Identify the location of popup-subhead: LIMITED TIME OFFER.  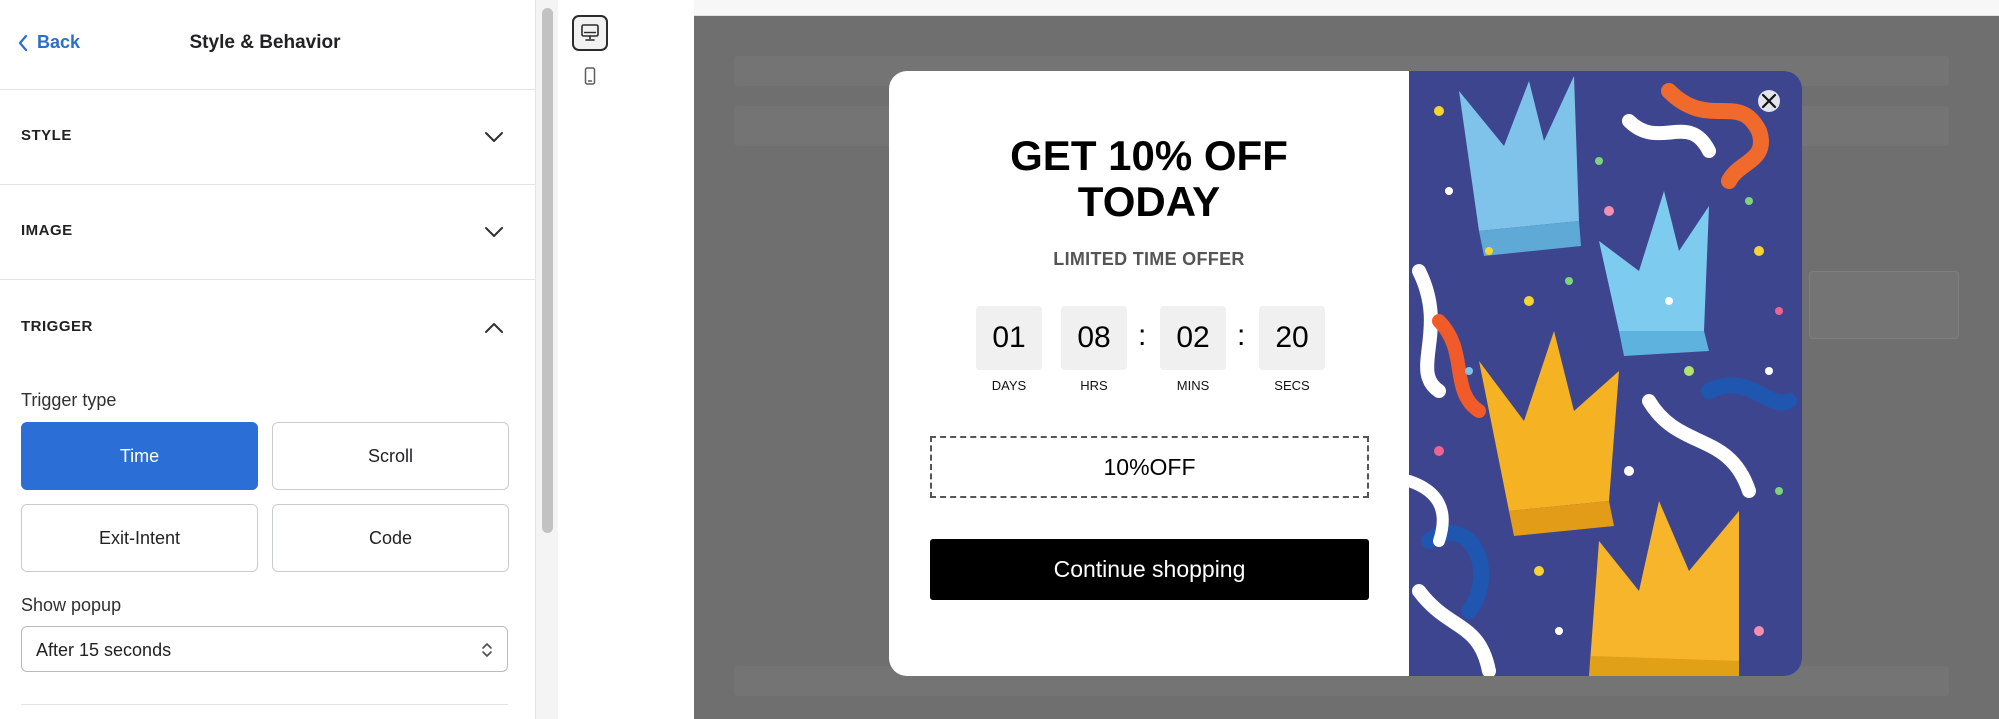
(1149, 259).